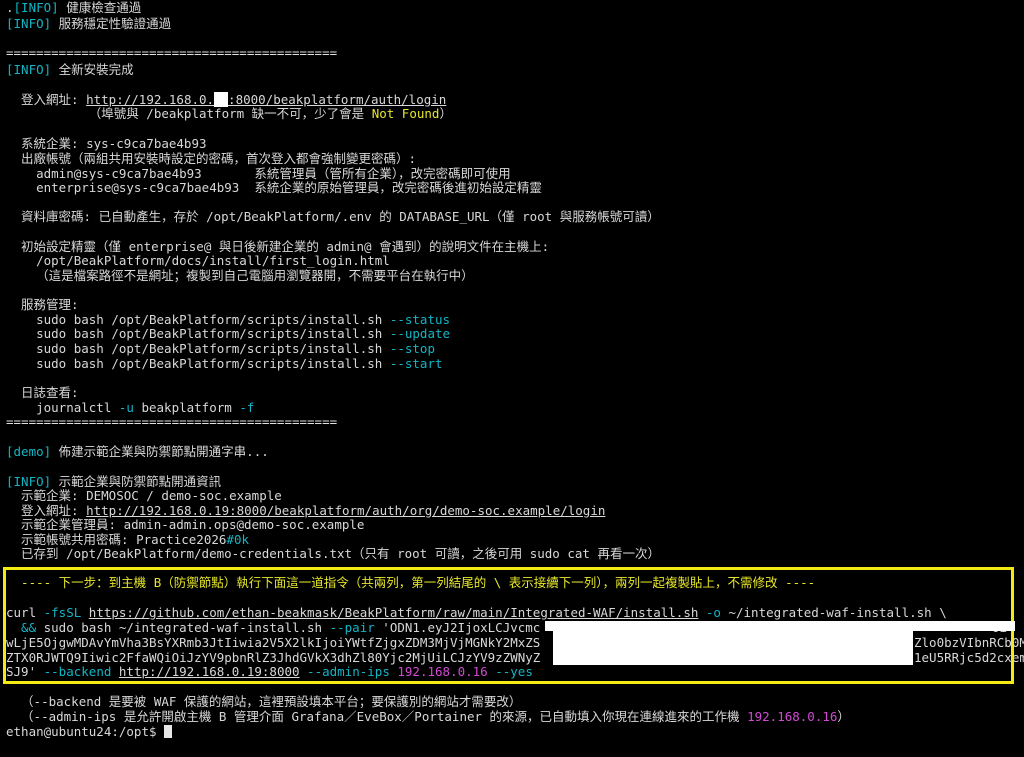 This screenshot has height=757, width=1024. What do you see at coordinates (127, 539) in the screenshot?
I see `demo-password-line: 示範帳號共用密碼: Practice2026#0k` at bounding box center [127, 539].